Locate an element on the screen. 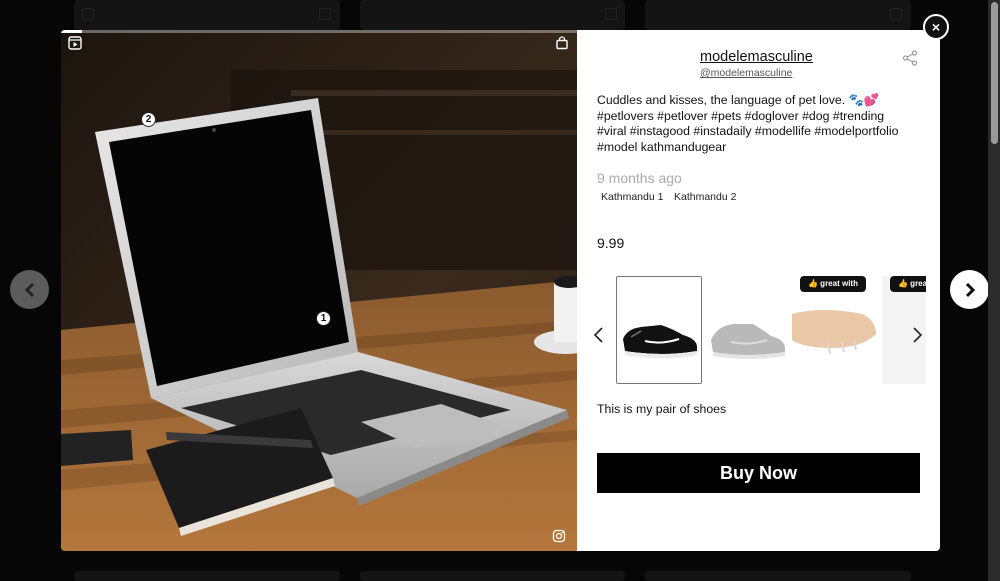  buy-now-button: Buy Now is located at coordinates (758, 473).